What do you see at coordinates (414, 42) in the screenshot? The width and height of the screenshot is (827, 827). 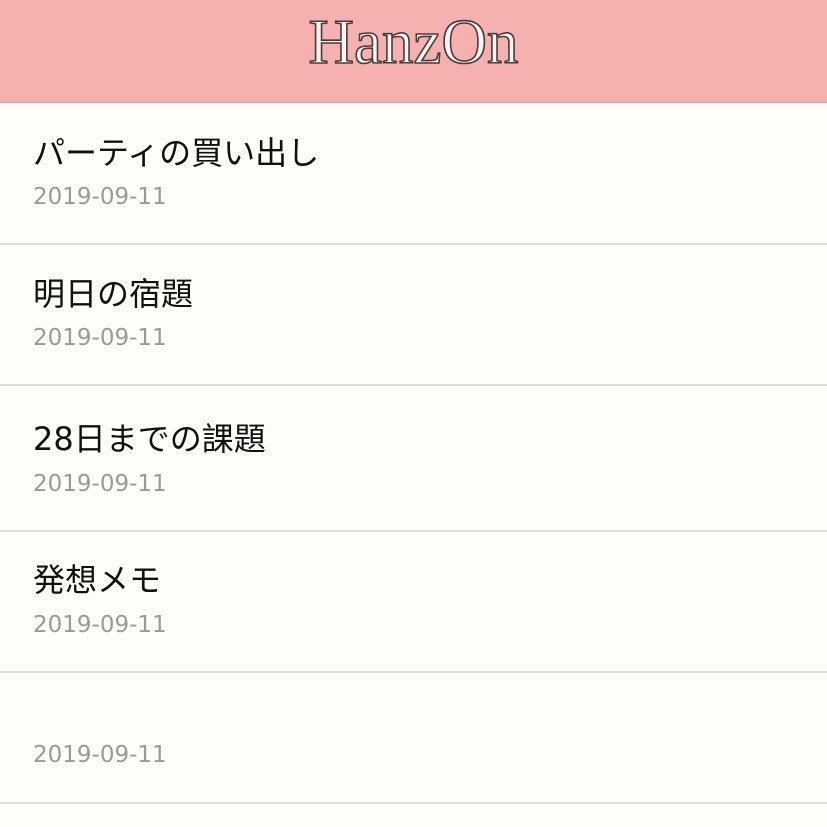 I see `app-title: HanzOn` at bounding box center [414, 42].